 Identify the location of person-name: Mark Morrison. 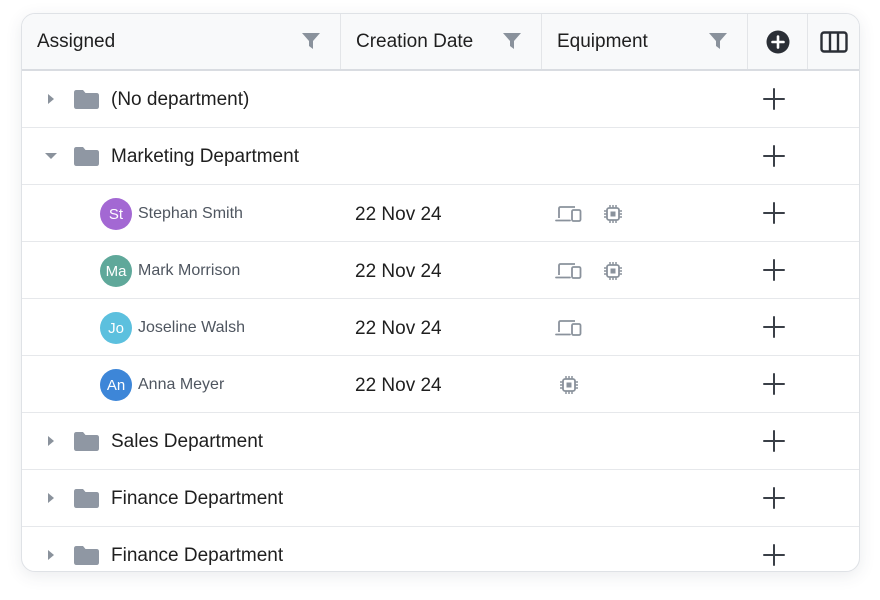
(189, 270).